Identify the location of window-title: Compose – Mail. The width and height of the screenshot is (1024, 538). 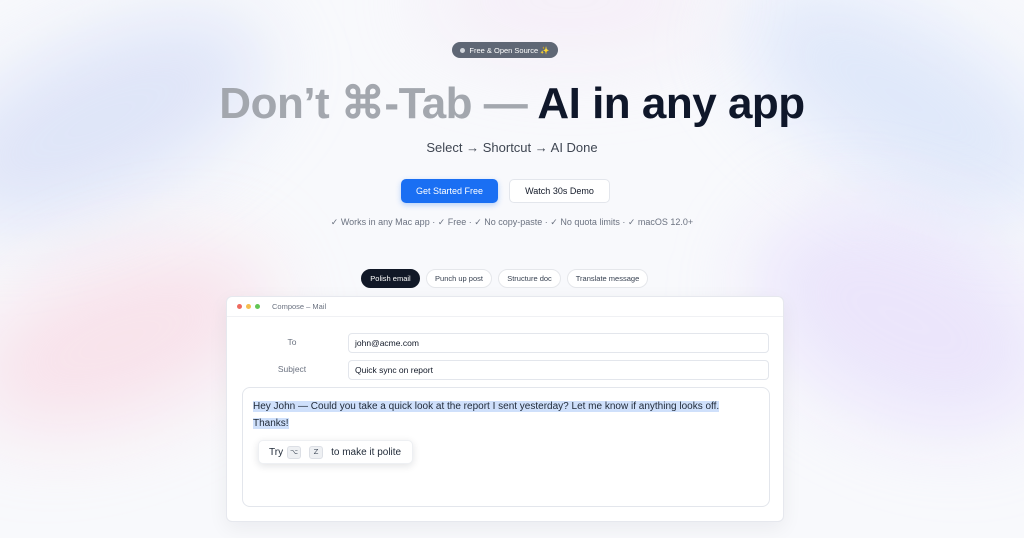
(299, 306).